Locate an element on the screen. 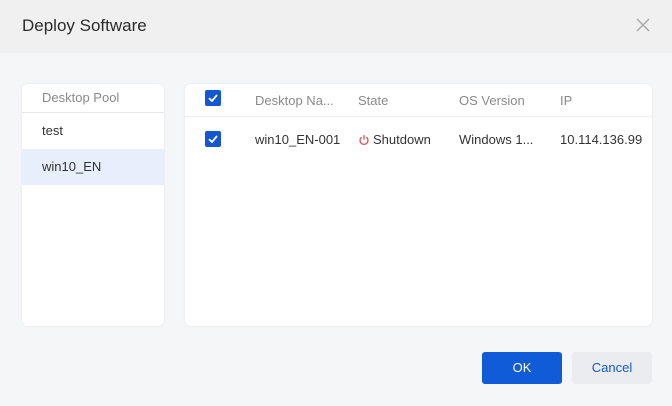 This screenshot has height=406, width=672. desktop-pool-header: Desktop Pool is located at coordinates (93, 98).